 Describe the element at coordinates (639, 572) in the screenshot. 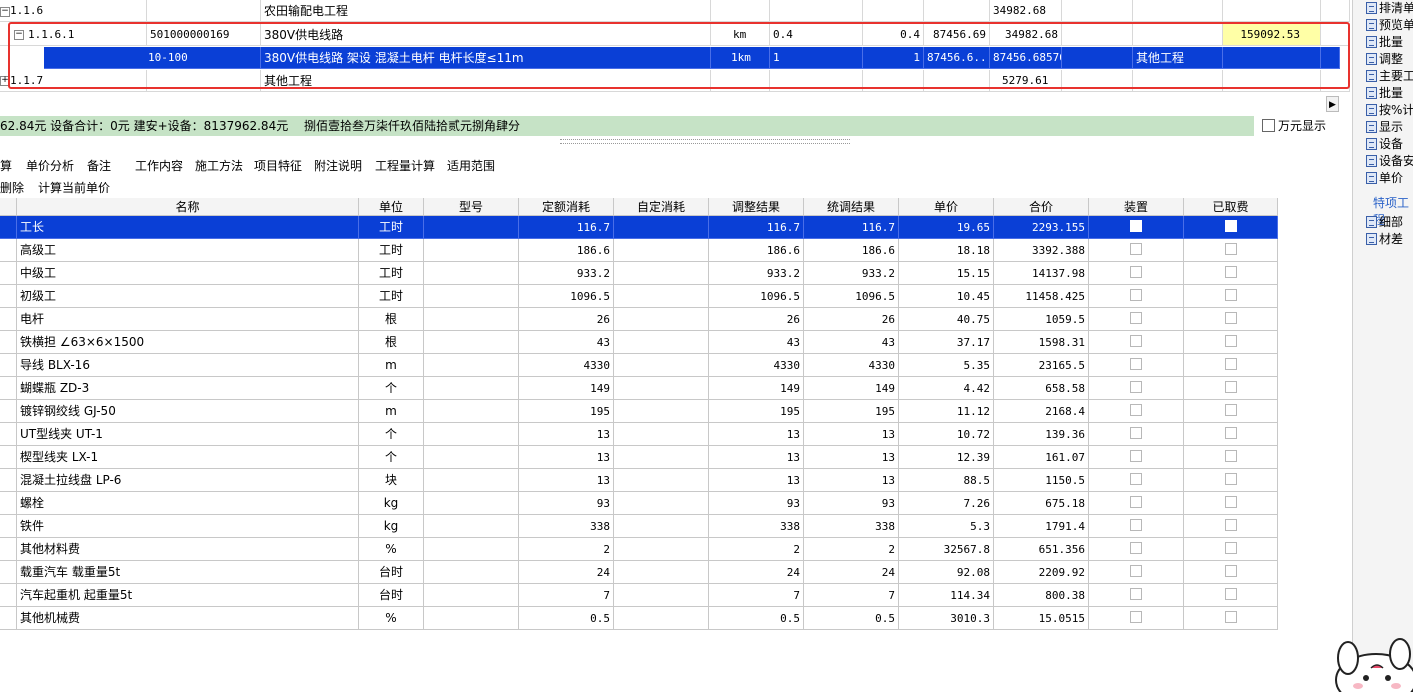

I see `table-row: 载重汽车 载重量5t 台时 24 24 24 92.08 2209.92` at that location.